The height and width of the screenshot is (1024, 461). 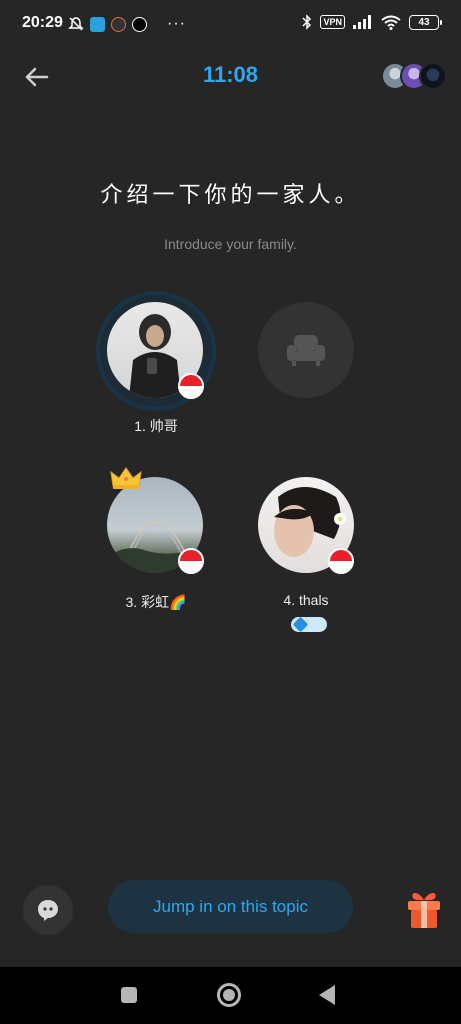 I want to click on back-button, so click(x=37, y=77).